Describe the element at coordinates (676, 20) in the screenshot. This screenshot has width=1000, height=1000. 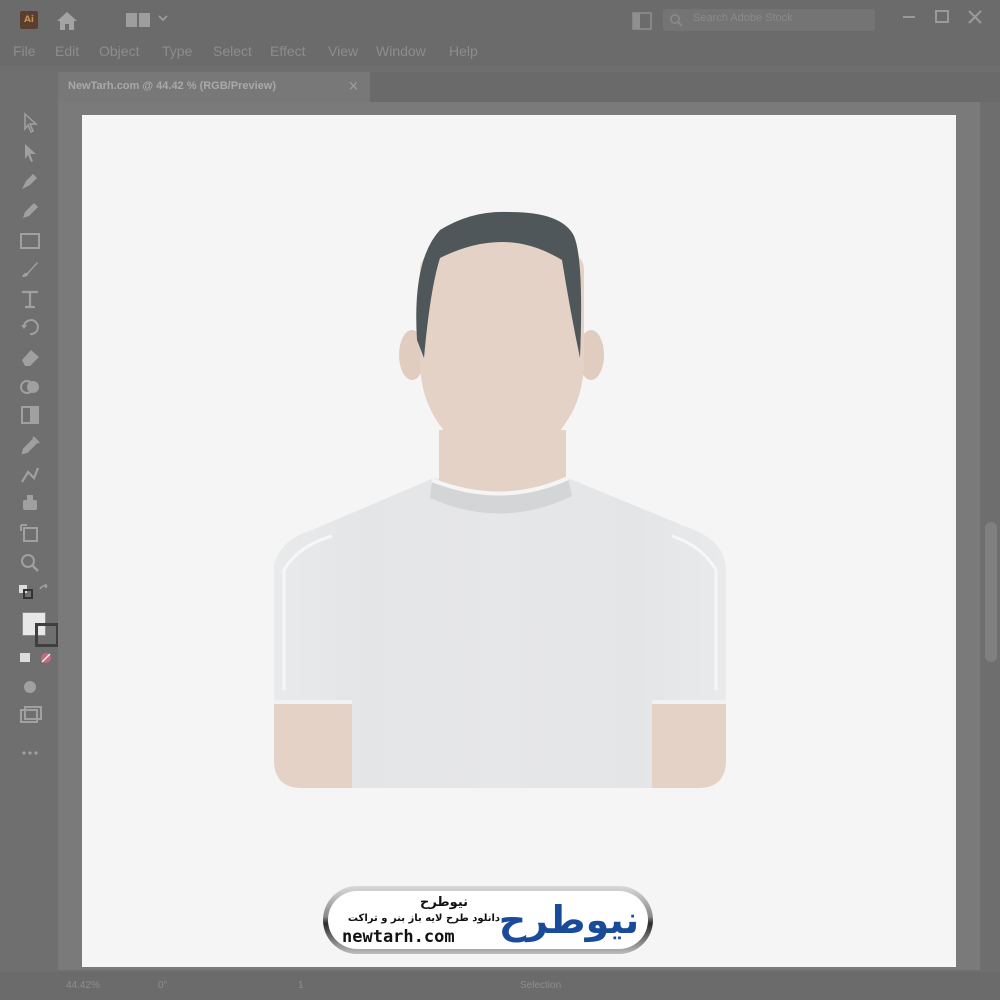
I see `search-icon` at that location.